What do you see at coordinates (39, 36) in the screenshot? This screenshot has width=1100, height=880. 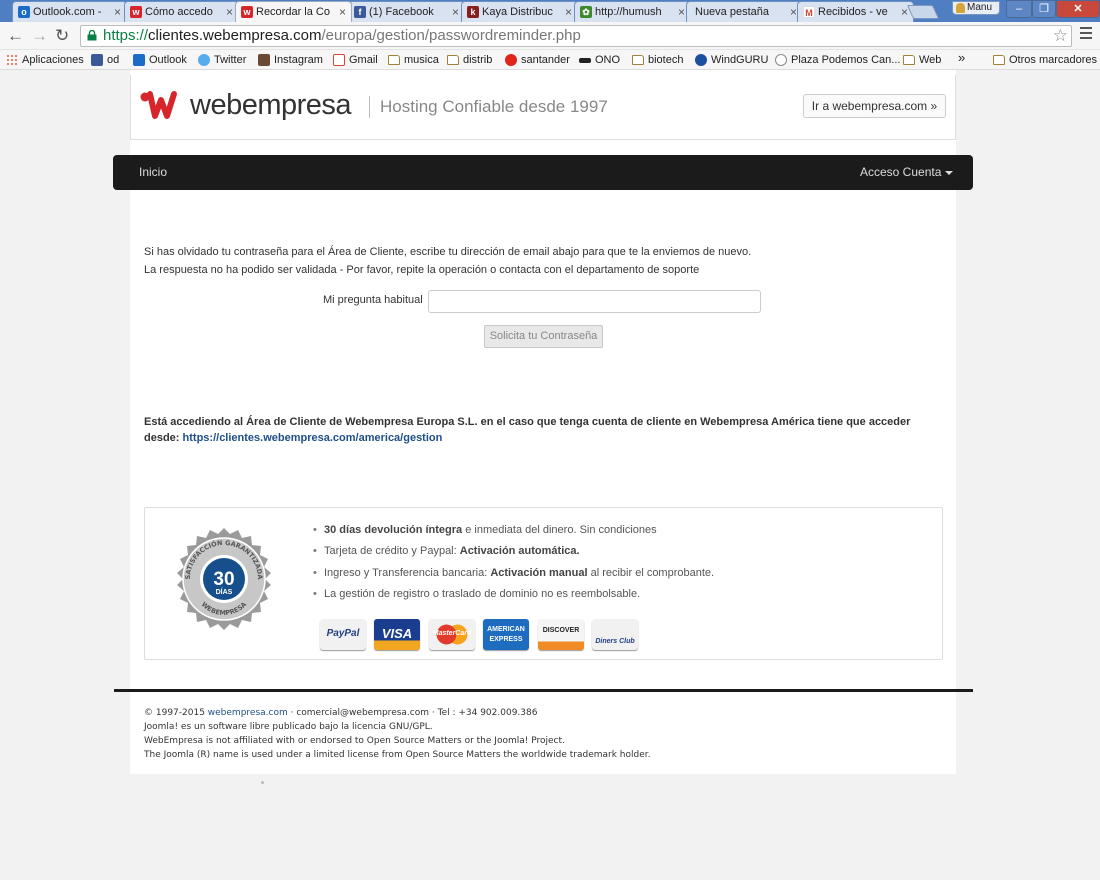 I see `forward-icon: →` at bounding box center [39, 36].